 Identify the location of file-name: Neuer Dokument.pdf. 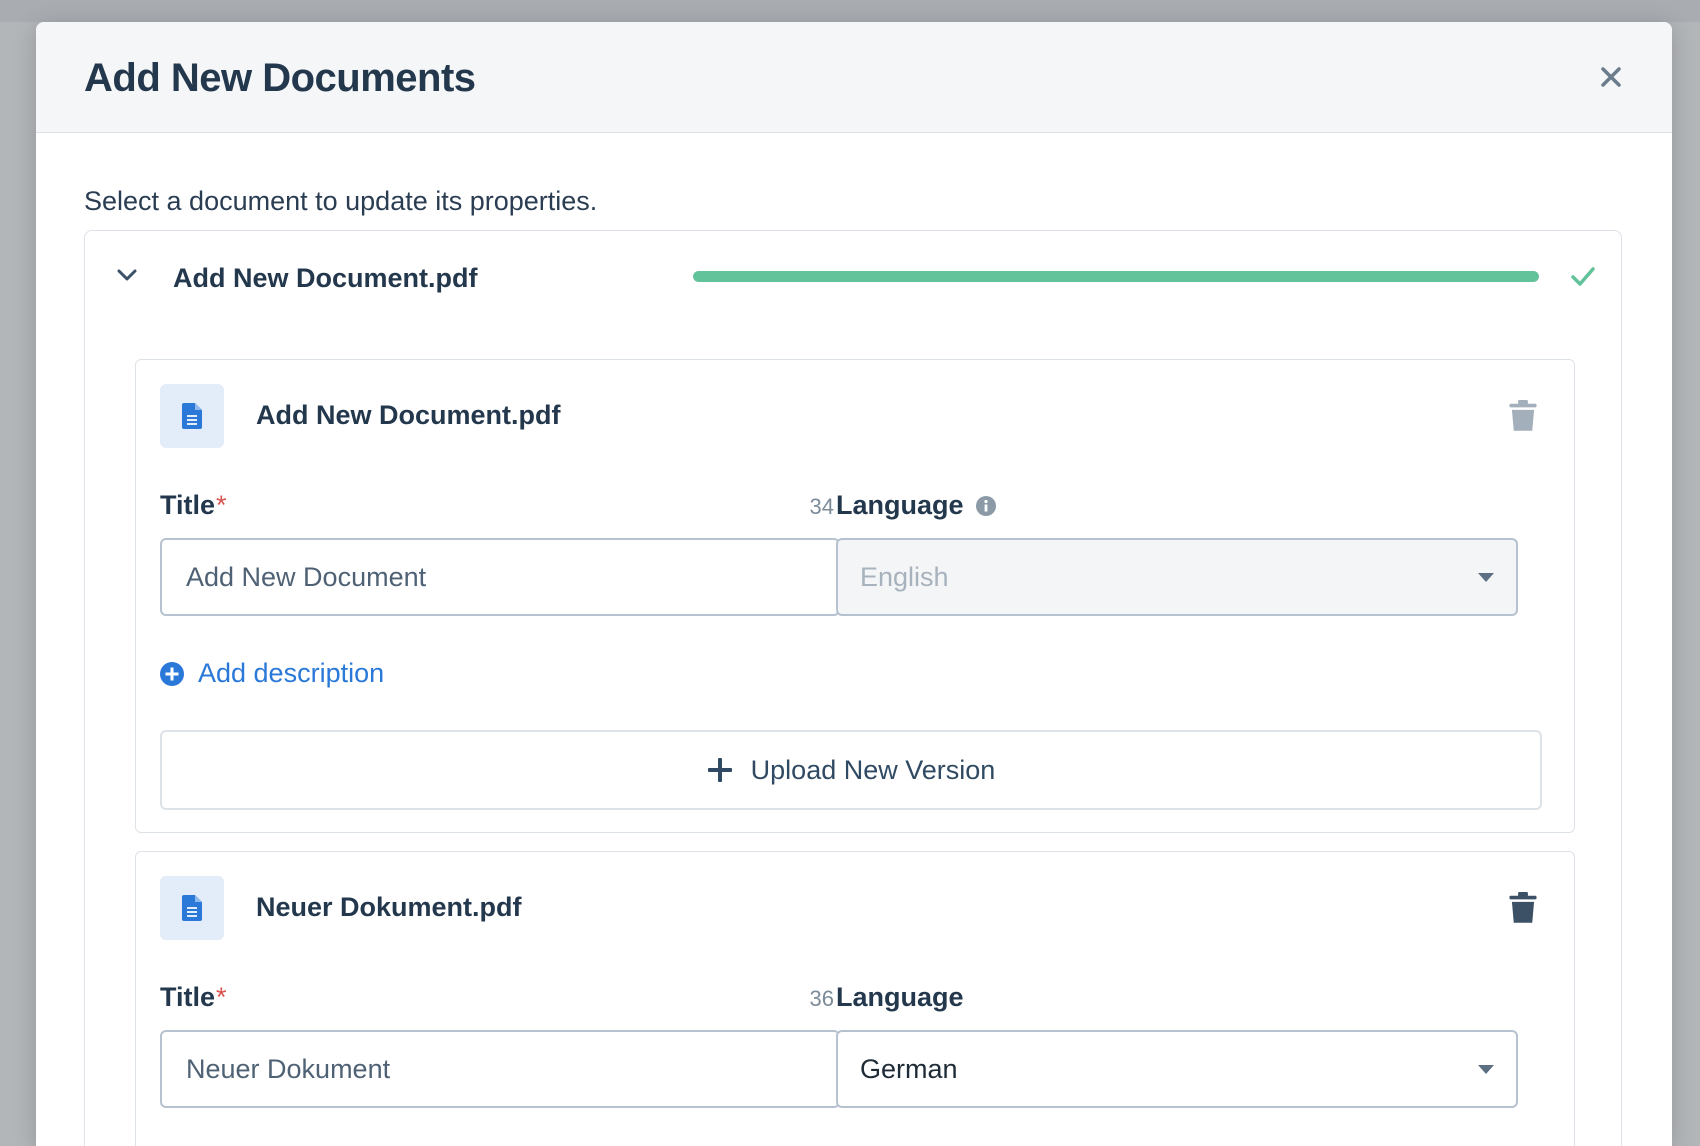
(389, 907).